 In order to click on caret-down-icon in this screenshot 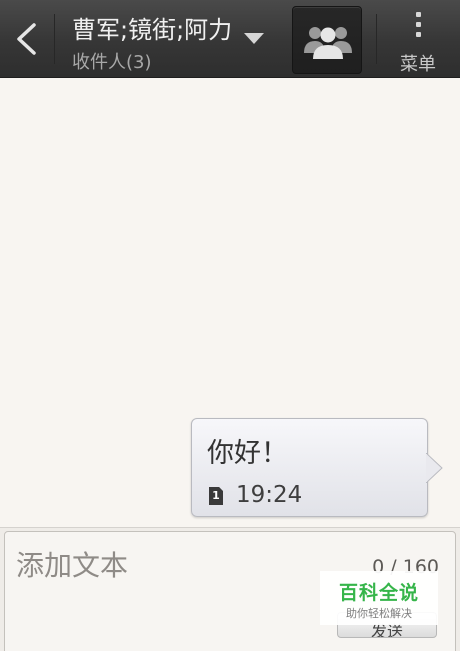, I will do `click(254, 39)`.